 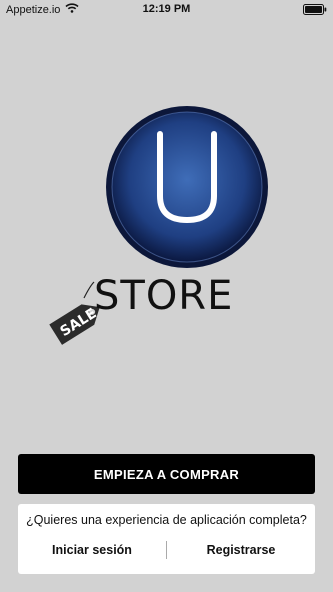 I want to click on status-bar: Appetize.io 12:19 PM, so click(x=166, y=10).